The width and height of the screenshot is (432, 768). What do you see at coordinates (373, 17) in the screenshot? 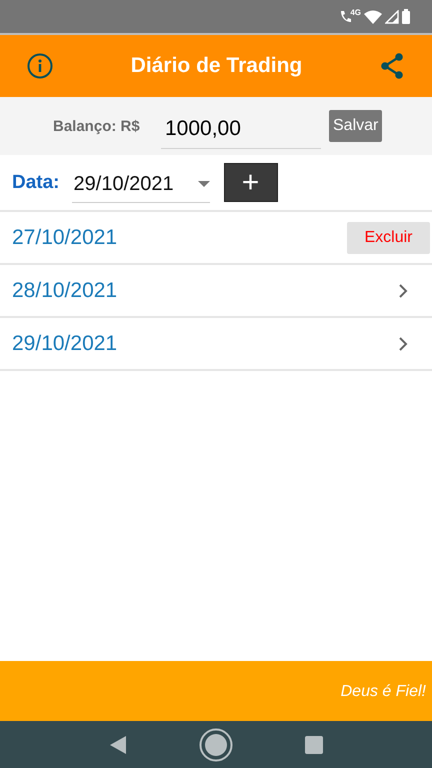
I see `wifi-icon` at bounding box center [373, 17].